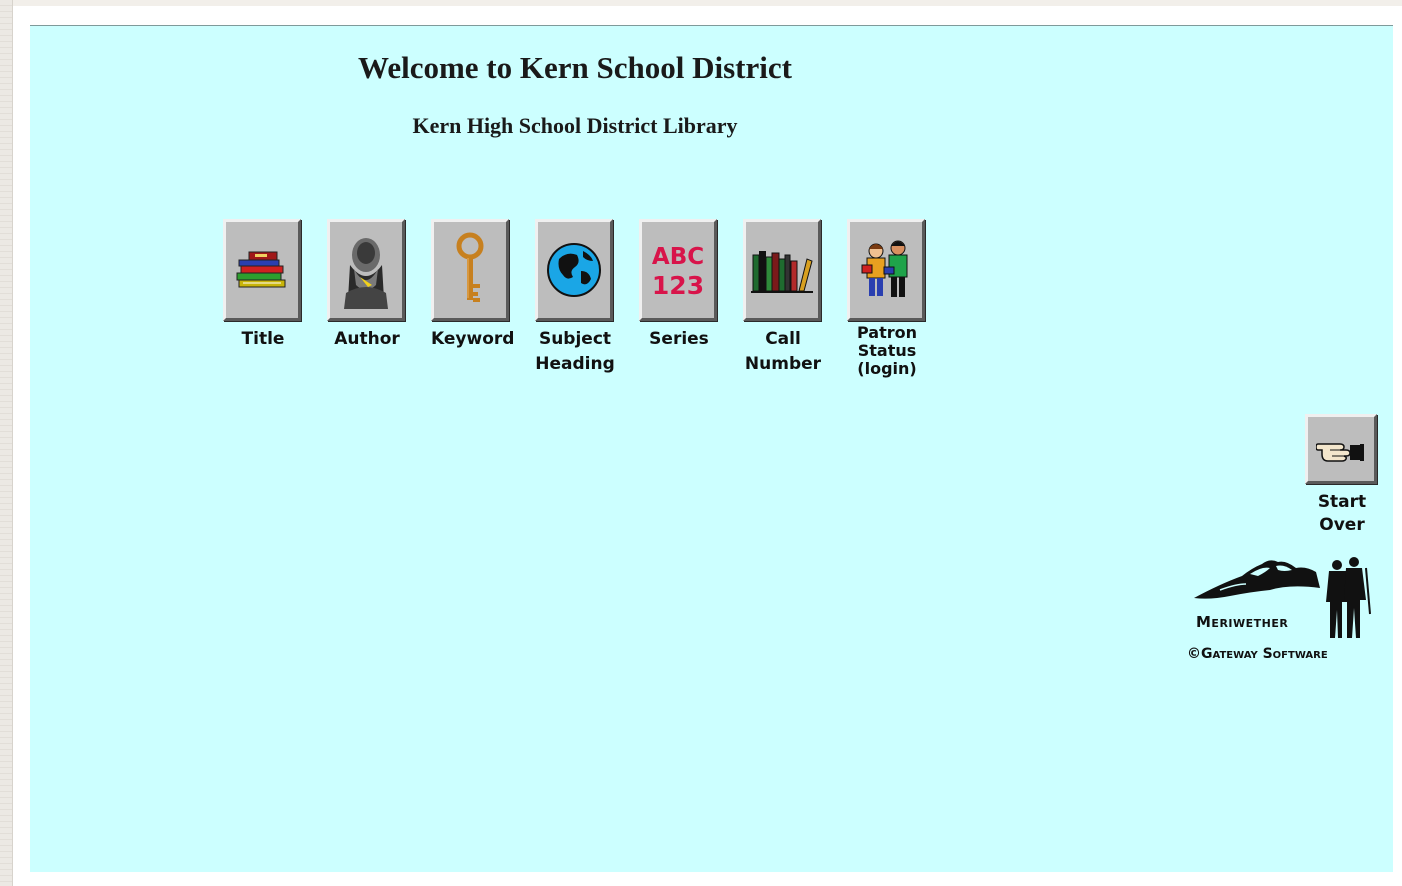  What do you see at coordinates (575, 352) in the screenshot?
I see `subject-heading-search-label: Subject Heading` at bounding box center [575, 352].